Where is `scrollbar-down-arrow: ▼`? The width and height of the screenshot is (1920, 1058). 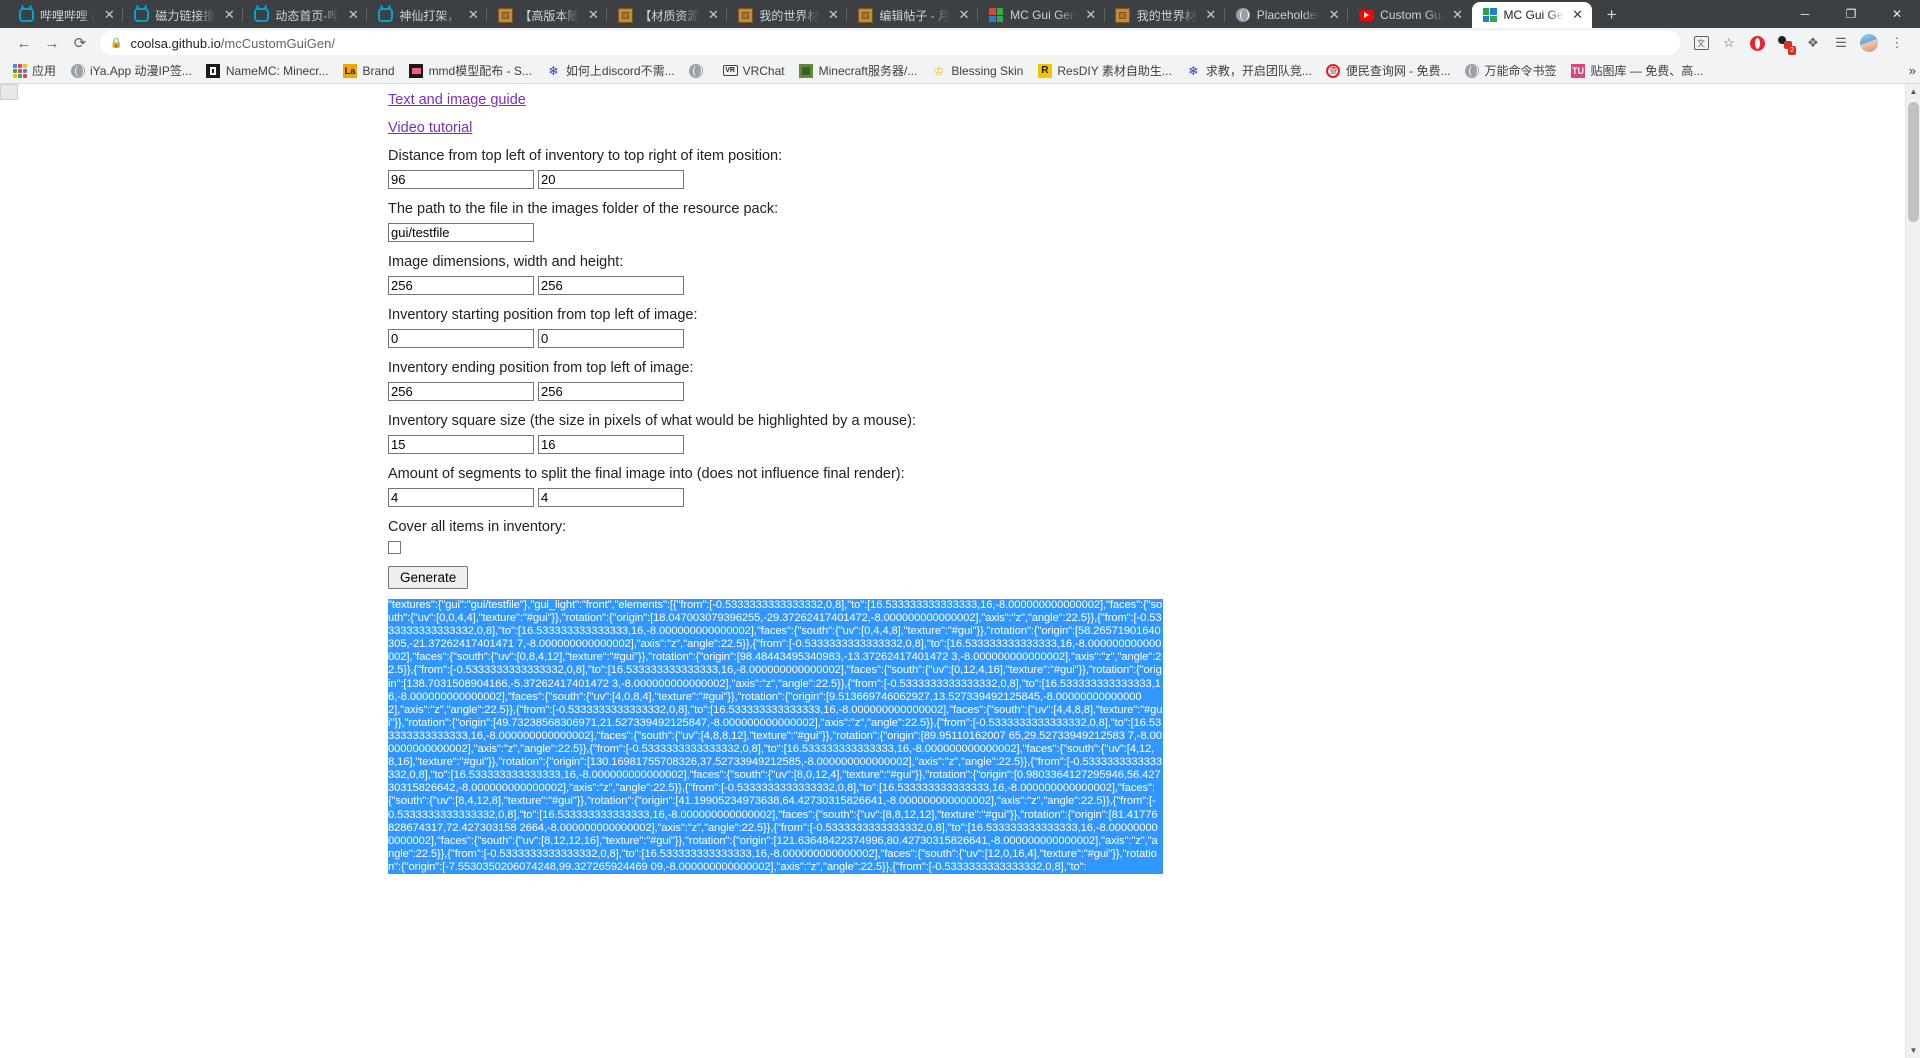 scrollbar-down-arrow: ▼ is located at coordinates (1913, 1050).